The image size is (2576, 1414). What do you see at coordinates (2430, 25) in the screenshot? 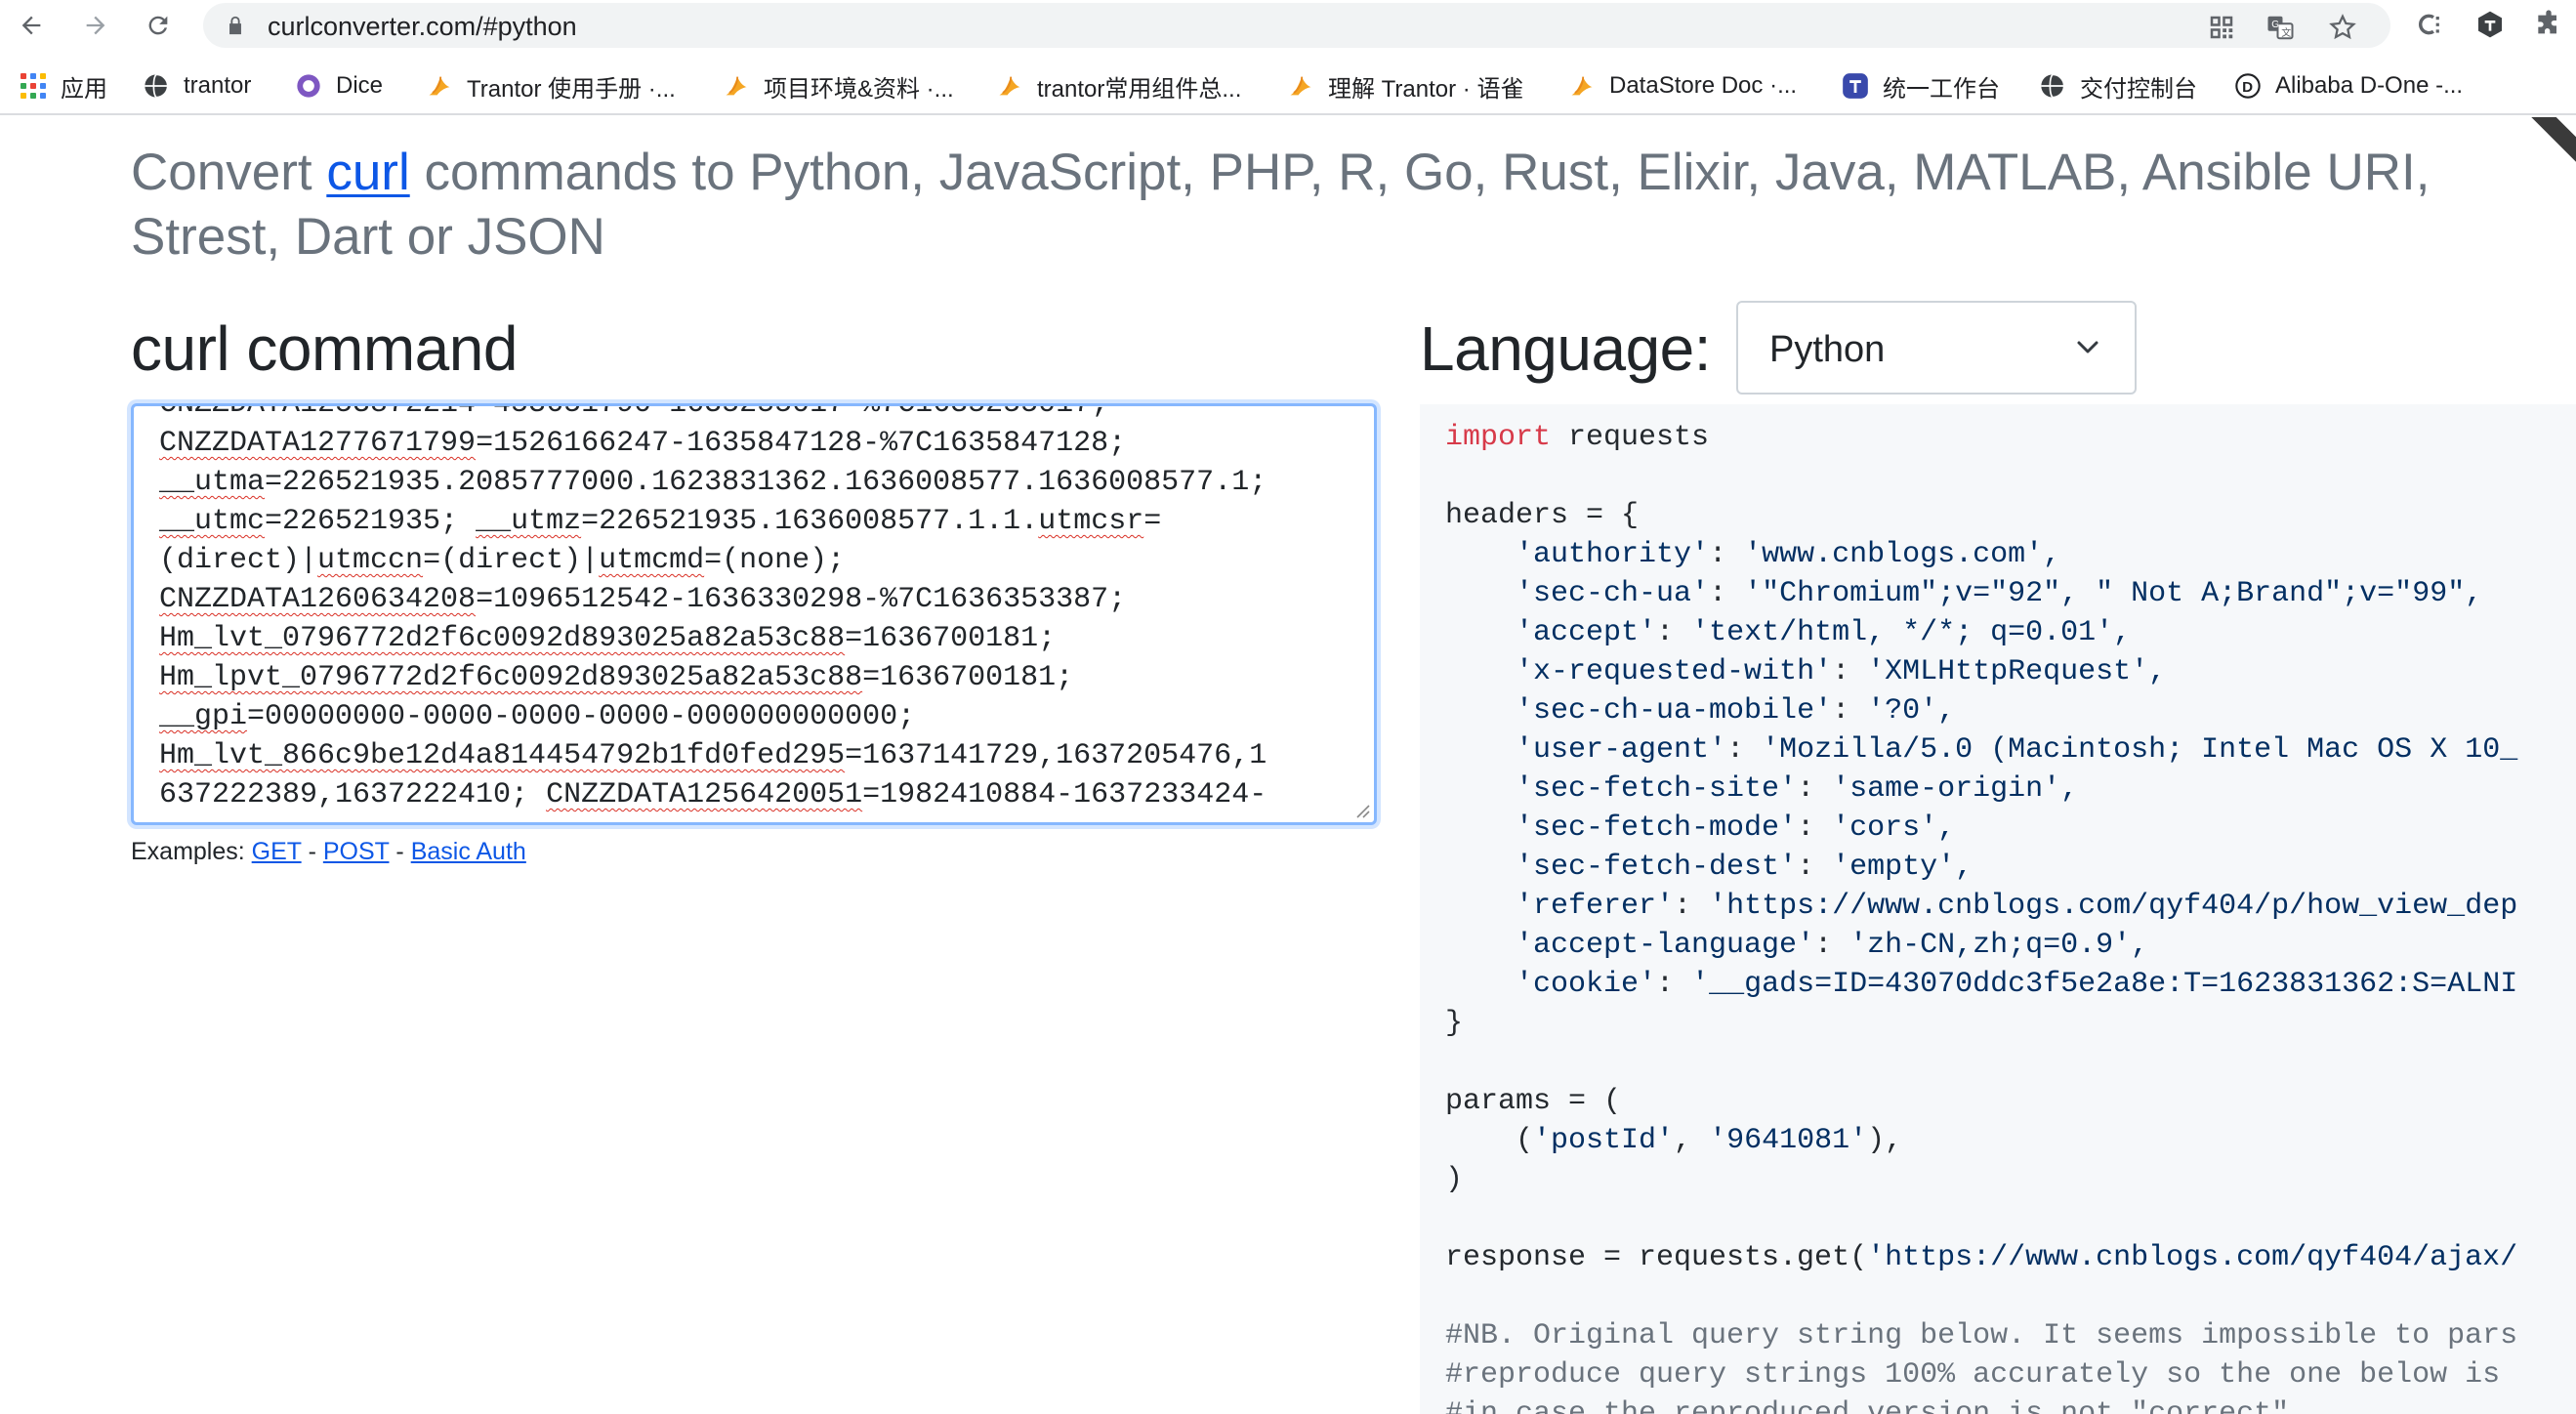
I see `extension-c-icon` at bounding box center [2430, 25].